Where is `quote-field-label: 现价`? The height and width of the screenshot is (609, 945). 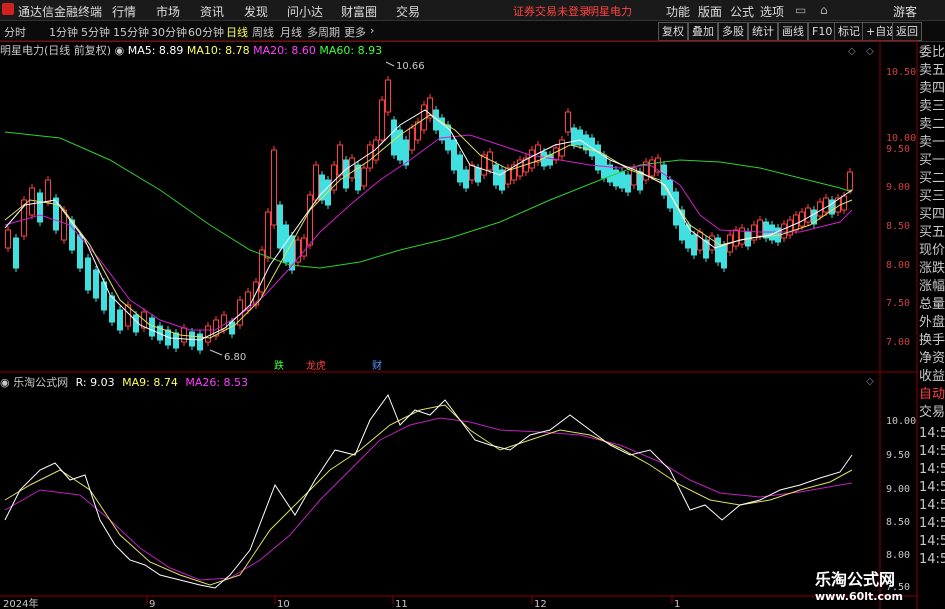 quote-field-label: 现价 is located at coordinates (932, 250).